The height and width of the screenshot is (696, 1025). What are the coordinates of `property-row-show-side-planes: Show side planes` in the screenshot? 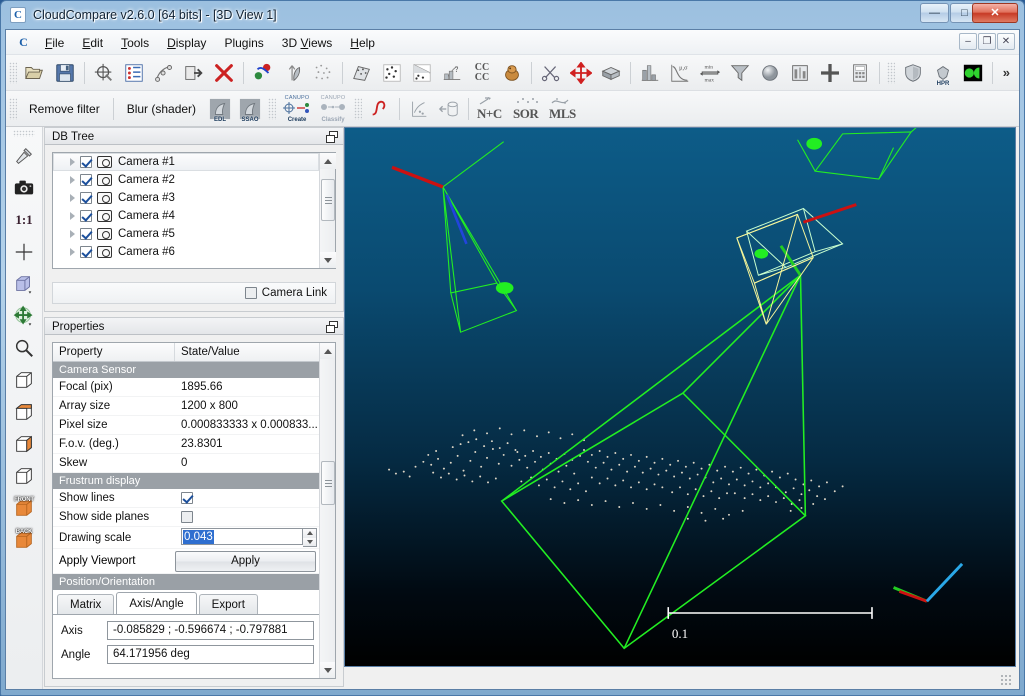 It's located at (186, 517).